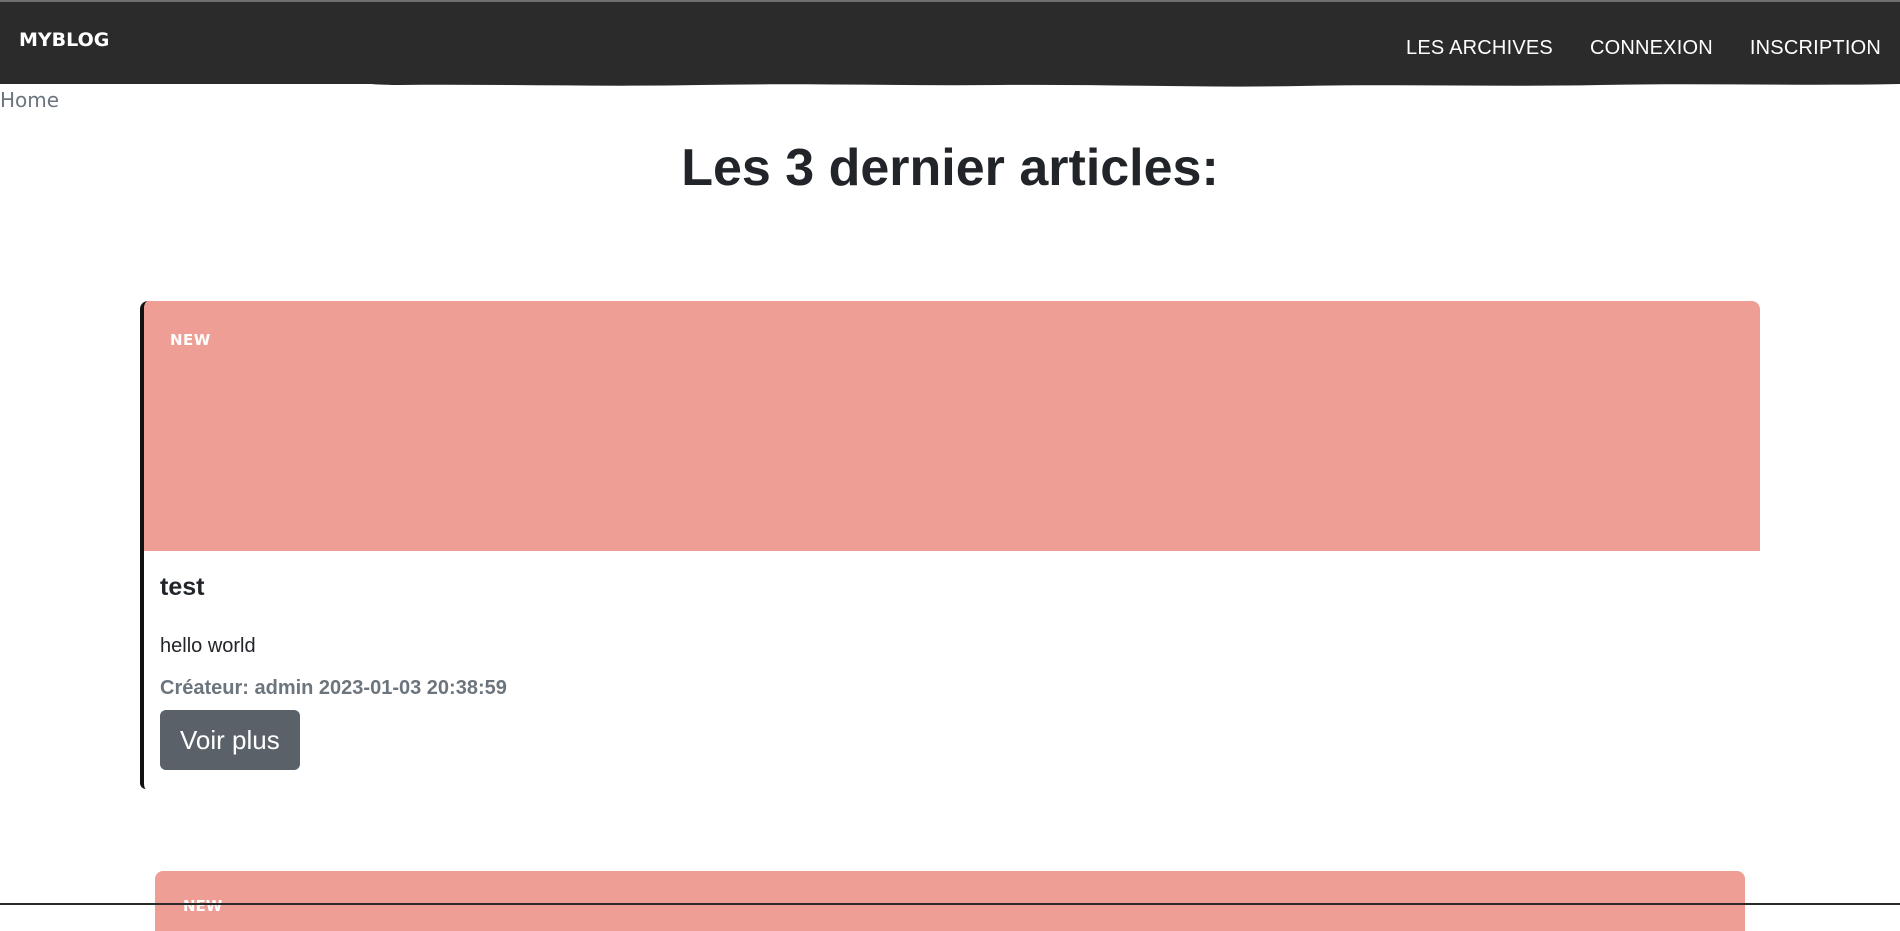 The width and height of the screenshot is (1900, 931). Describe the element at coordinates (230, 740) in the screenshot. I see `voir-plus-button: Voir plus` at that location.